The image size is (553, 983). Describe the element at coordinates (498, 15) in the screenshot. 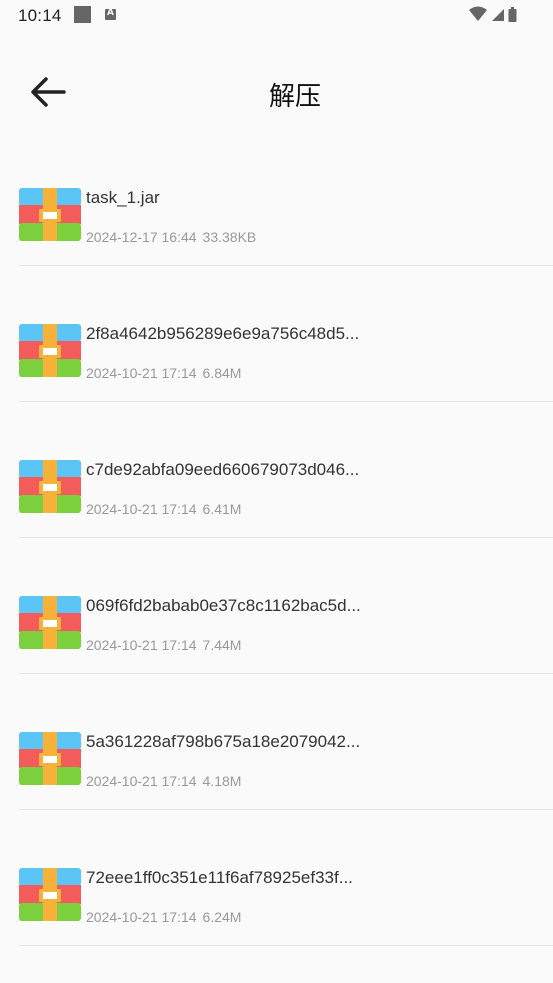

I see `signal-icon` at that location.